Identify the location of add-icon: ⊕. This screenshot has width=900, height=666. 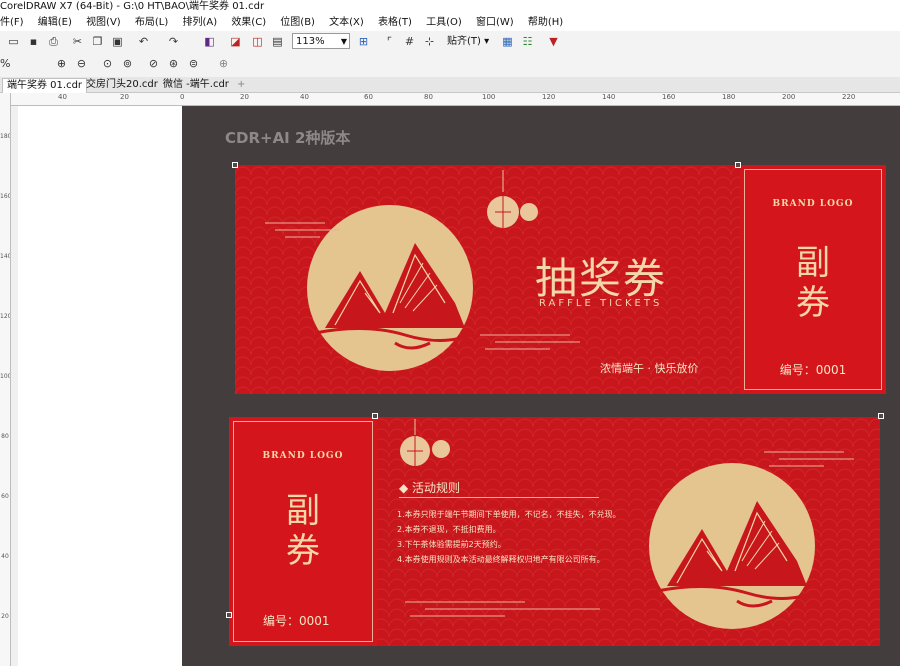
(223, 63).